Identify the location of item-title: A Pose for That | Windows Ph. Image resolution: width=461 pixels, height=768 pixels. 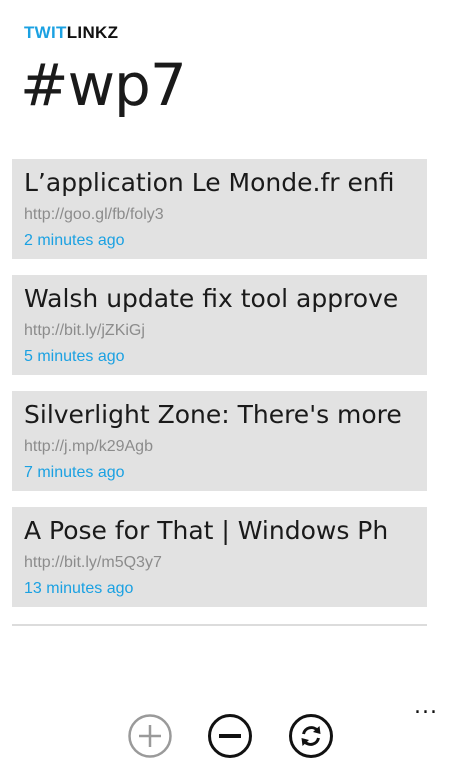
(206, 530).